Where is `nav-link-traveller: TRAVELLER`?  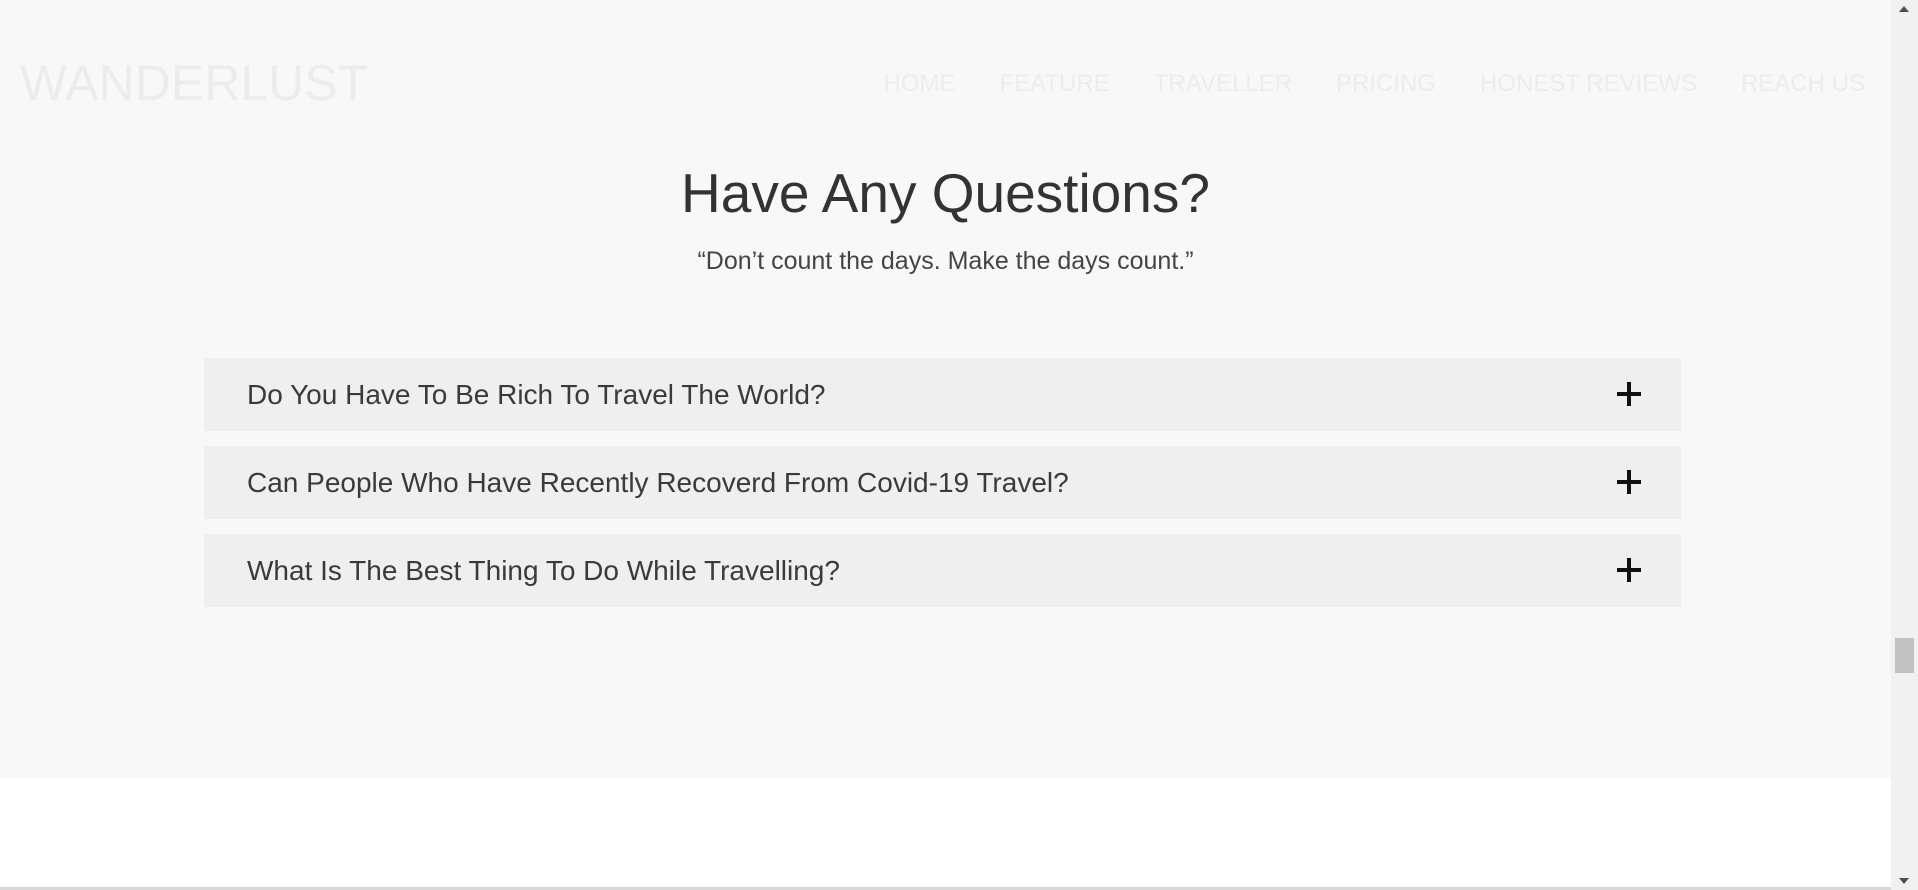 nav-link-traveller: TRAVELLER is located at coordinates (1223, 84).